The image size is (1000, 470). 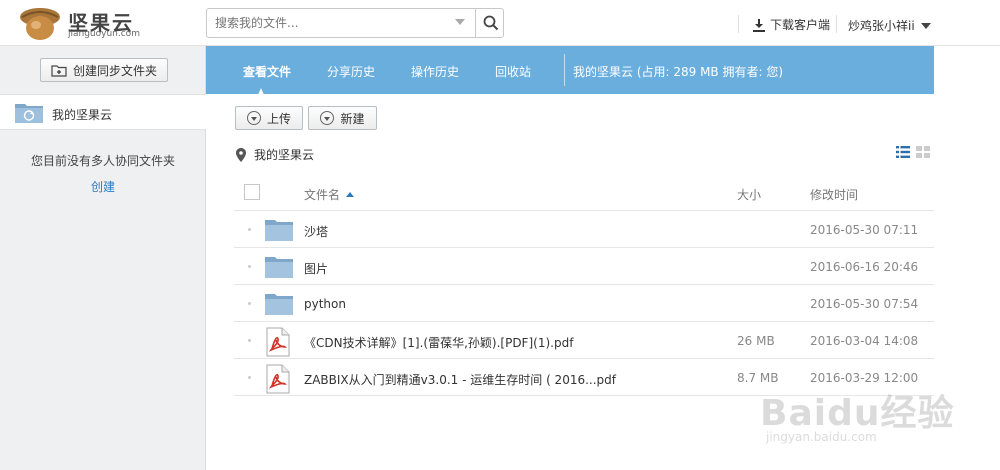 I want to click on top-header: 坚果云 jianguoyun.com 下载客户端 炒鸡张小祥ii, so click(x=500, y=23).